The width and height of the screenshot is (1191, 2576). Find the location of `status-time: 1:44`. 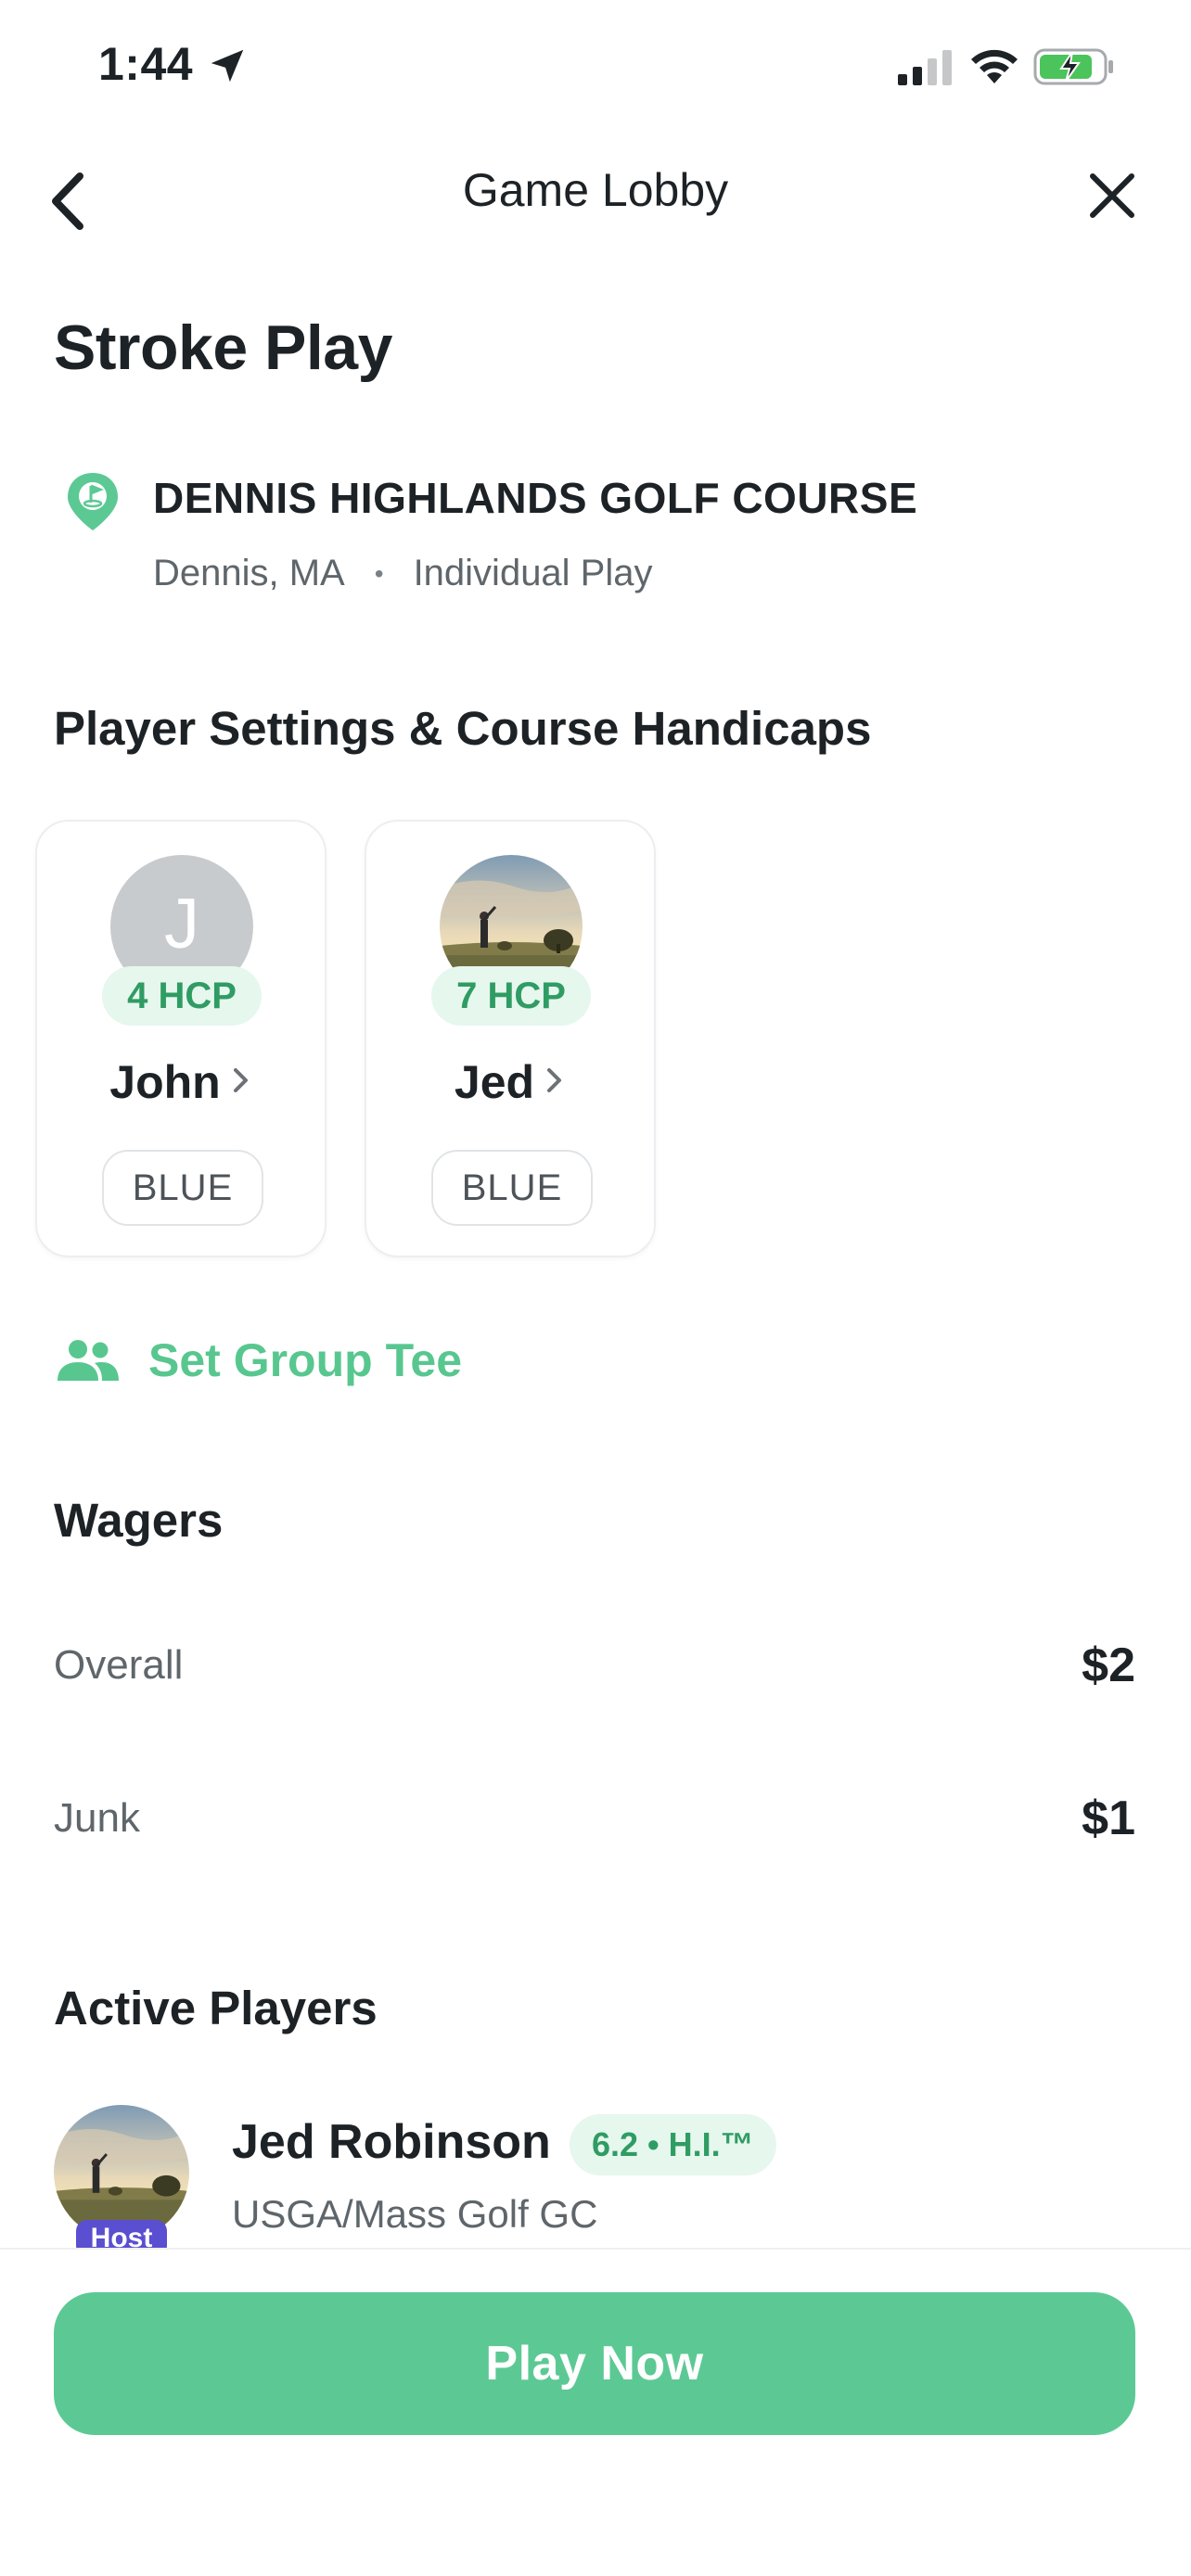

status-time: 1:44 is located at coordinates (146, 64).